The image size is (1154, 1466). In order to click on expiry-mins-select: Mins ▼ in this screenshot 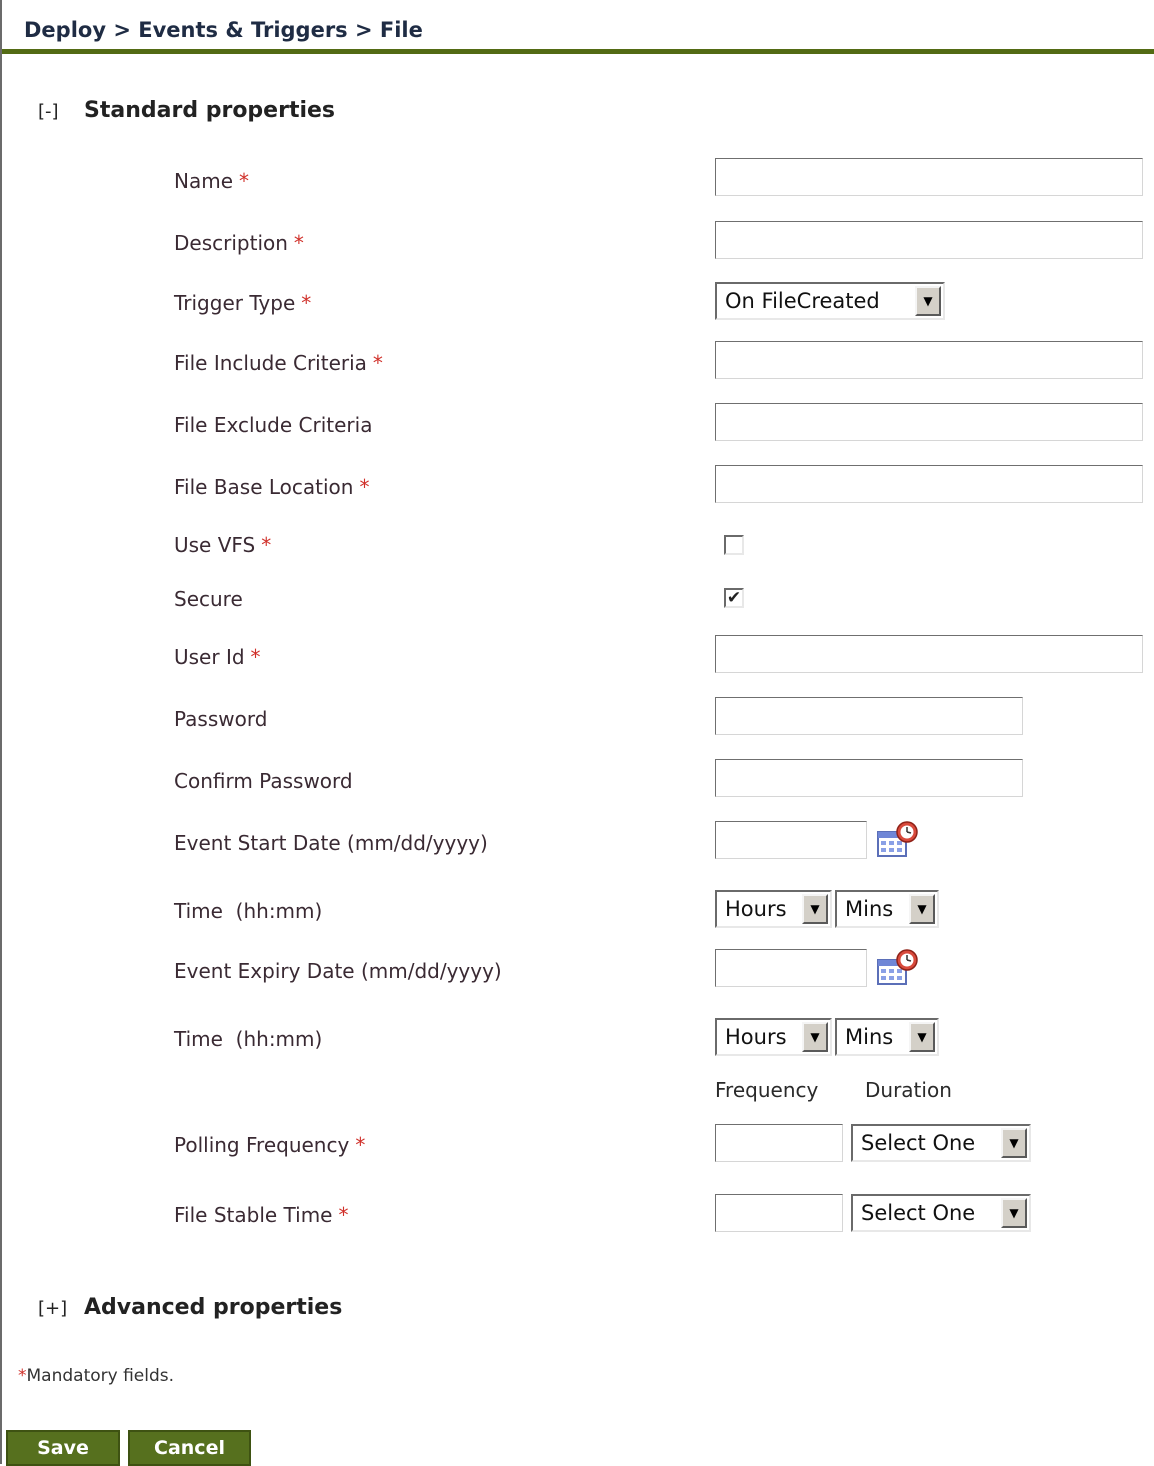, I will do `click(887, 1037)`.